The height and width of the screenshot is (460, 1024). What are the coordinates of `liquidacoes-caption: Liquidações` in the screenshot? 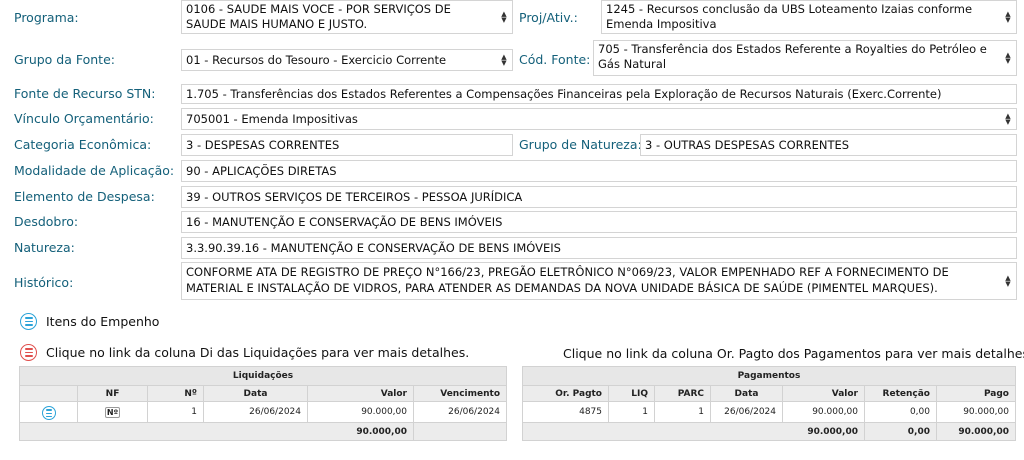 It's located at (263, 376).